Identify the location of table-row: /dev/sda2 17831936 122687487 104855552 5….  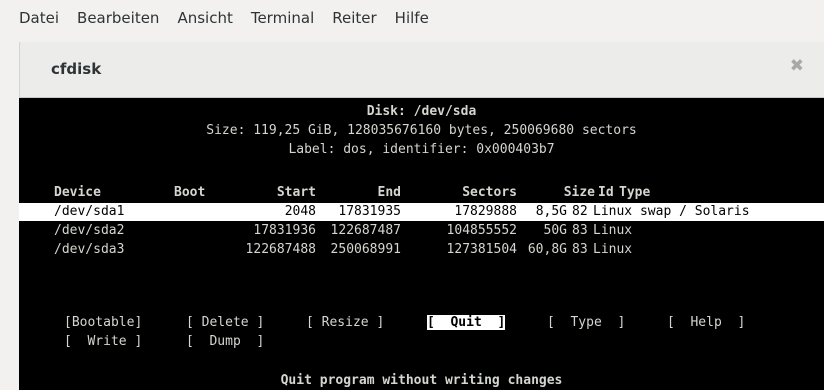
(421, 231).